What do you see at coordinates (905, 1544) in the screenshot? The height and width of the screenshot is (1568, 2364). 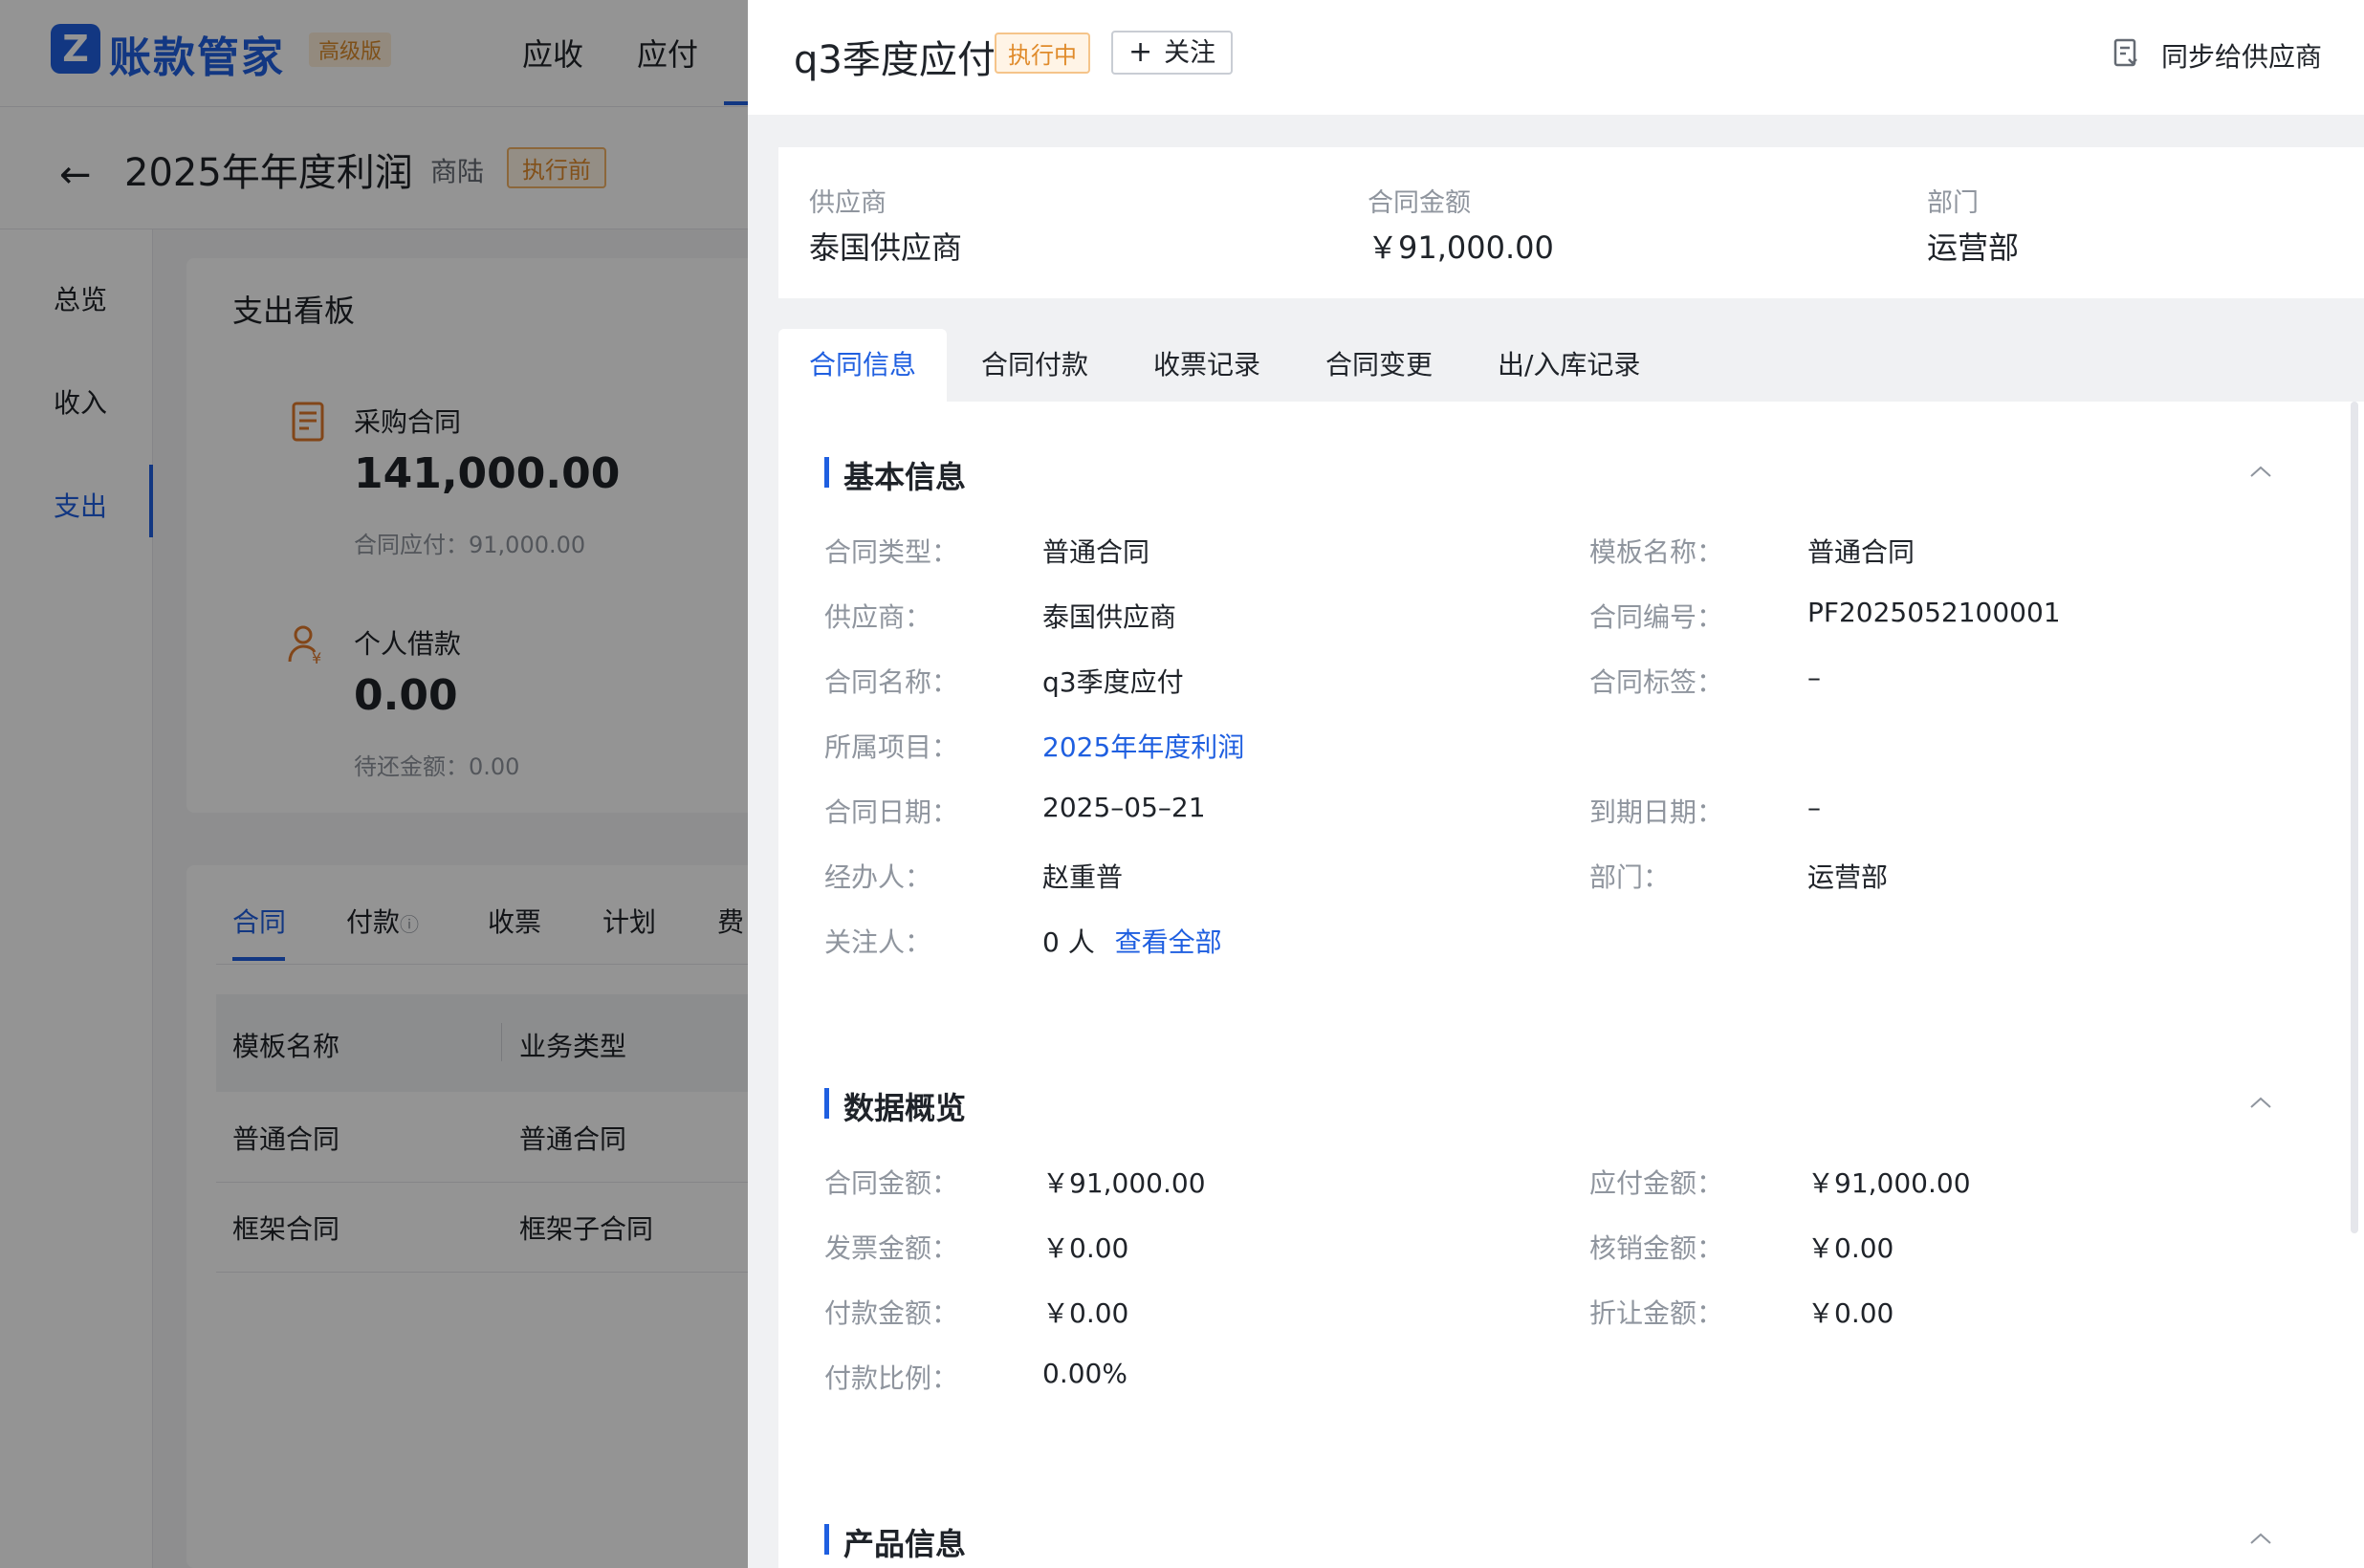 I see `section-title-product-info: 产品信息` at bounding box center [905, 1544].